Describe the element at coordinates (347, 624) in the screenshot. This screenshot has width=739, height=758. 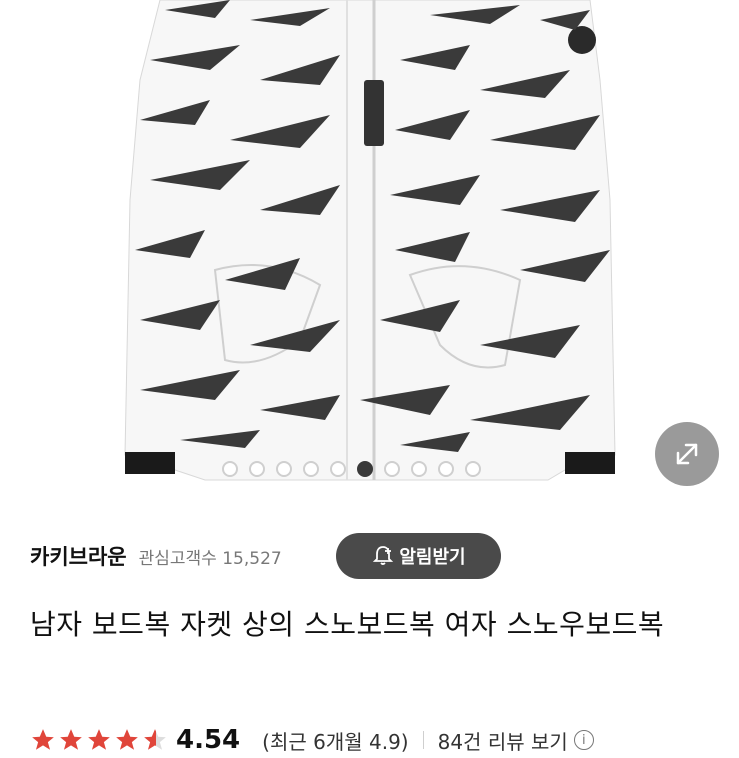
I see `product-title: 남자 보드복 자켓 상의 스노보드복 여자 스노우보드복` at that location.